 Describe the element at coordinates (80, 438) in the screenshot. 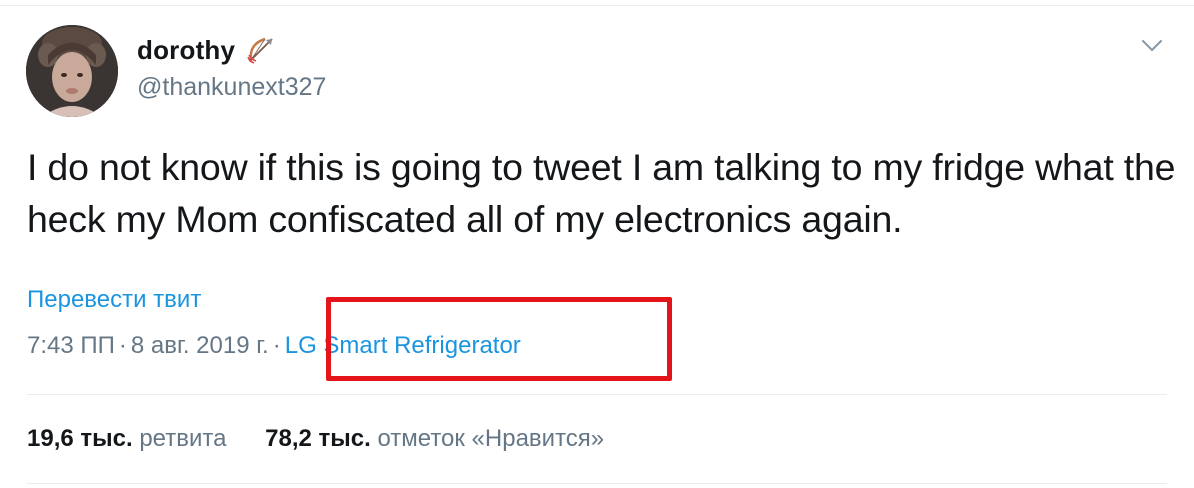

I see `retweets-count: 19,6 тыс.` at that location.